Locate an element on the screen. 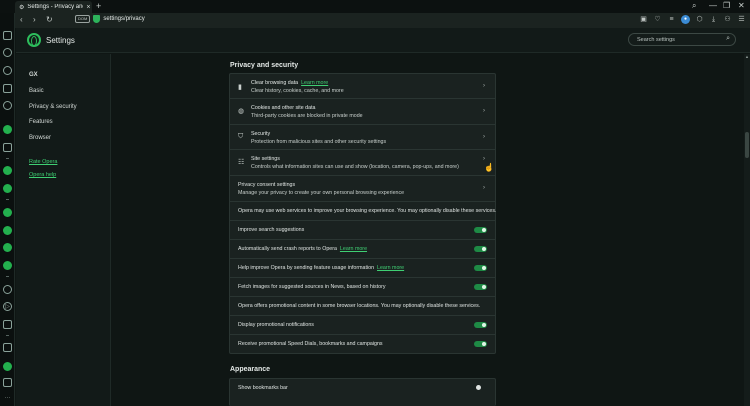 The width and height of the screenshot is (750, 406). crash-reports-toggle is located at coordinates (480, 249).